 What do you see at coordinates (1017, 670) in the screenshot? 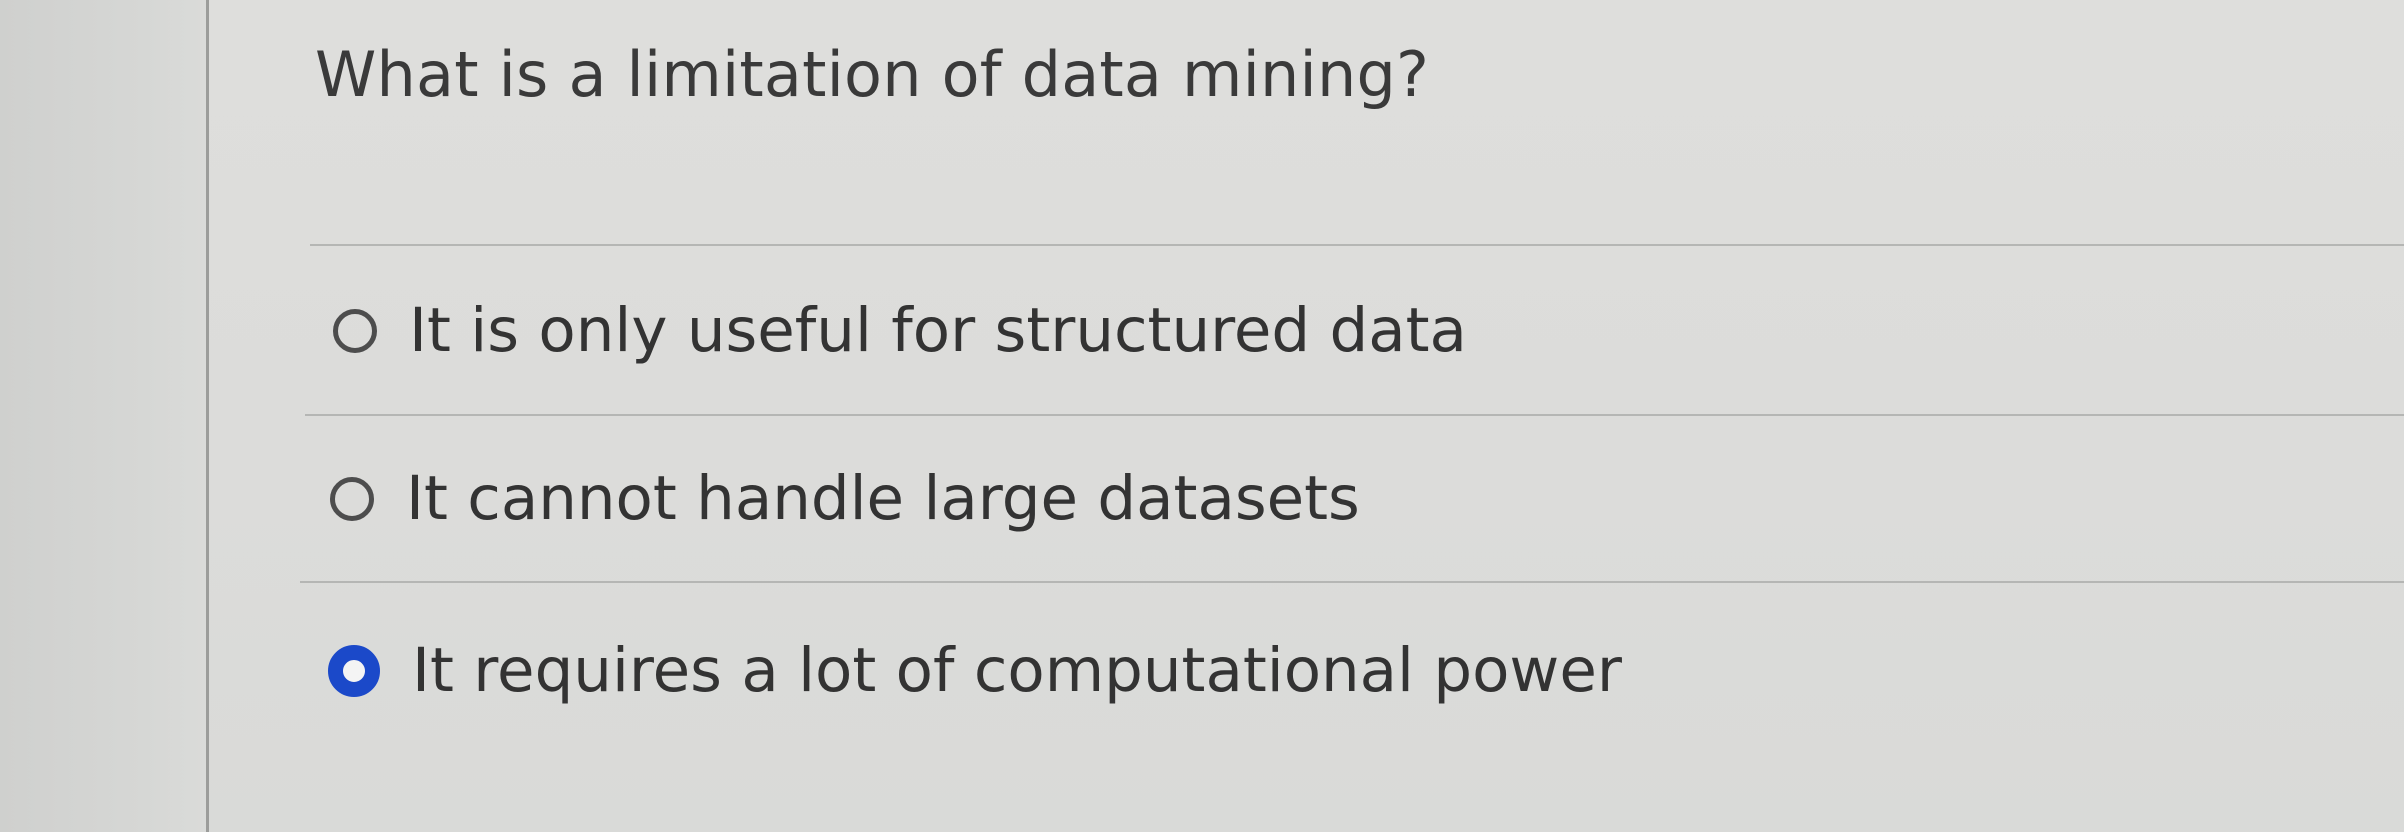
I see `answer-option-label: It requires a lot of computational power` at bounding box center [1017, 670].